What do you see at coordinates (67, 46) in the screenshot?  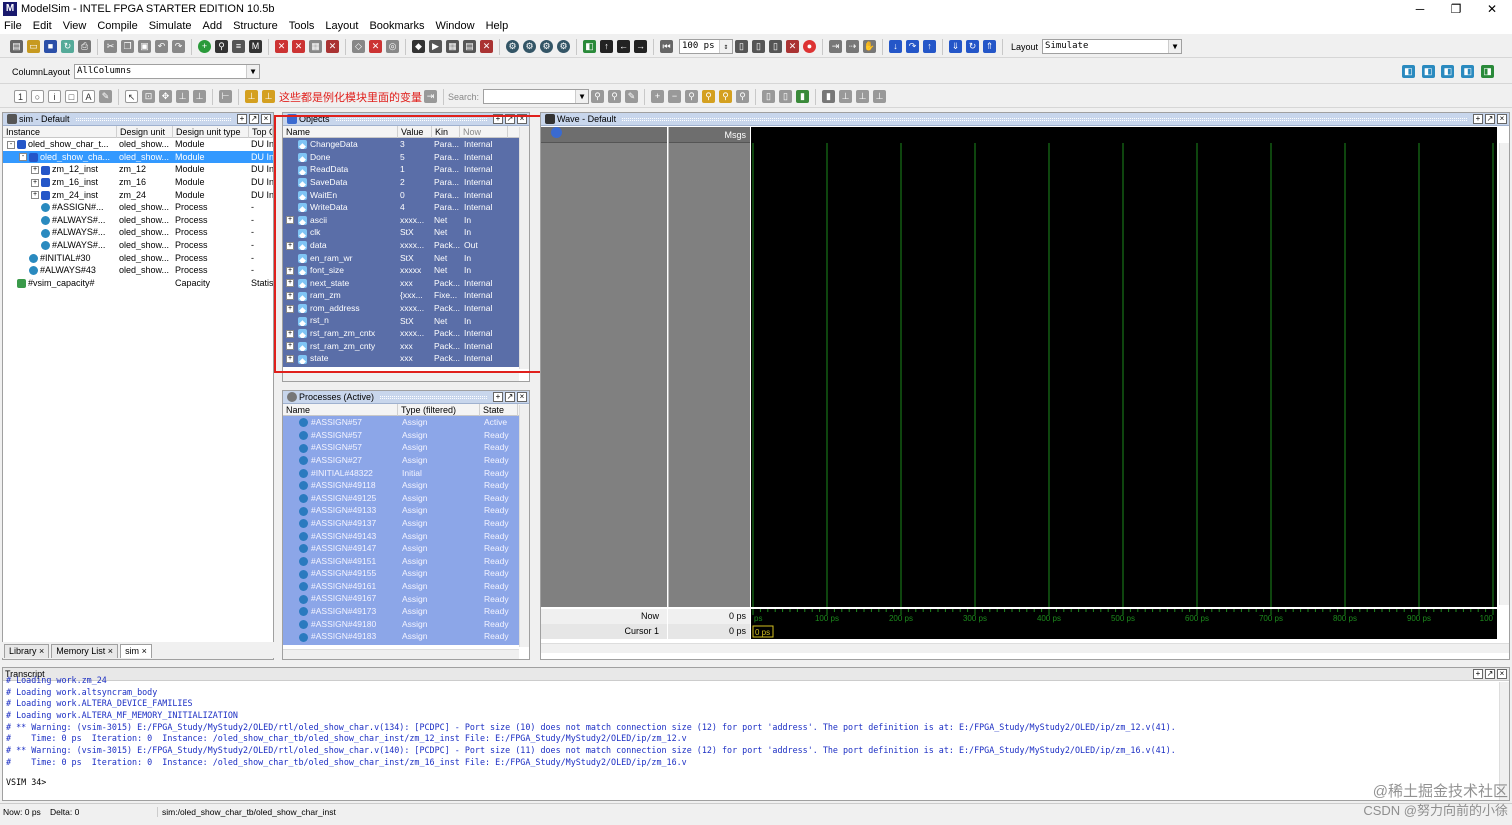 I see `reload-icon: ↻` at bounding box center [67, 46].